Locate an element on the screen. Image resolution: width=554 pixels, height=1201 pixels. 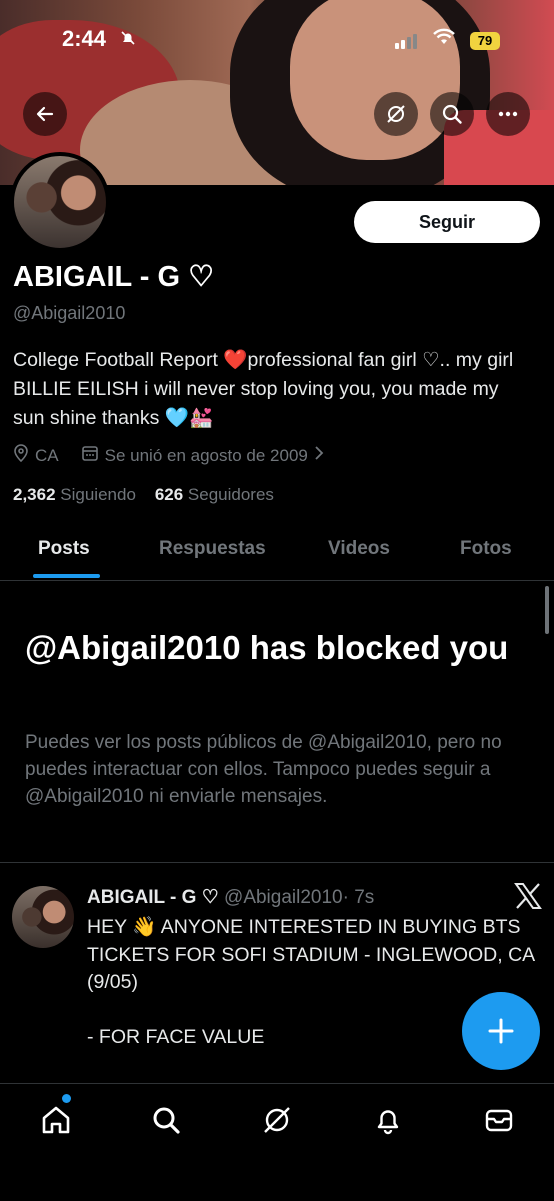
silent-bell-icon is located at coordinates (128, 40).